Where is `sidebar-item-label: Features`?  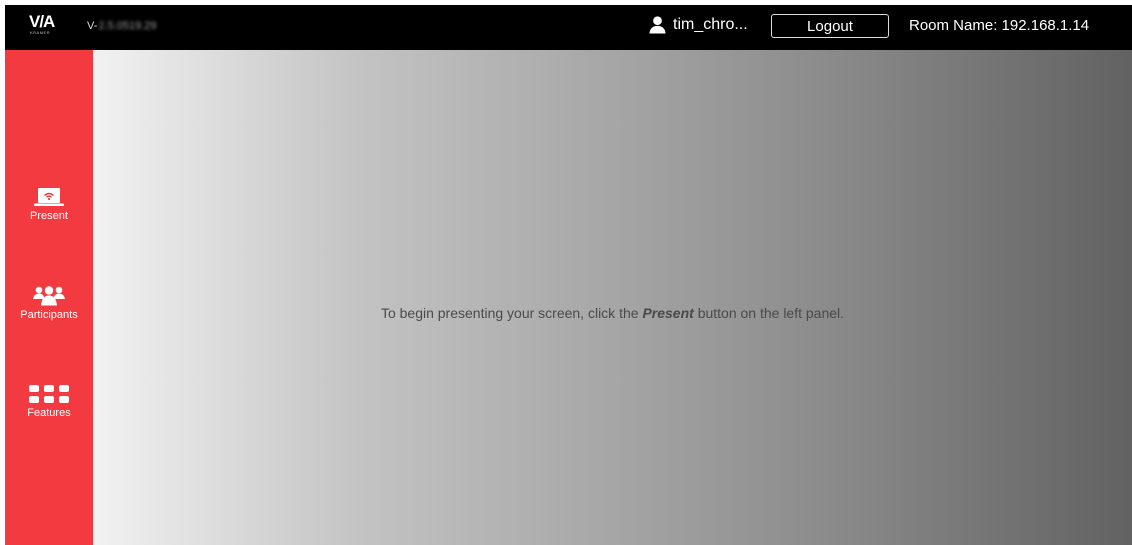
sidebar-item-label: Features is located at coordinates (49, 413).